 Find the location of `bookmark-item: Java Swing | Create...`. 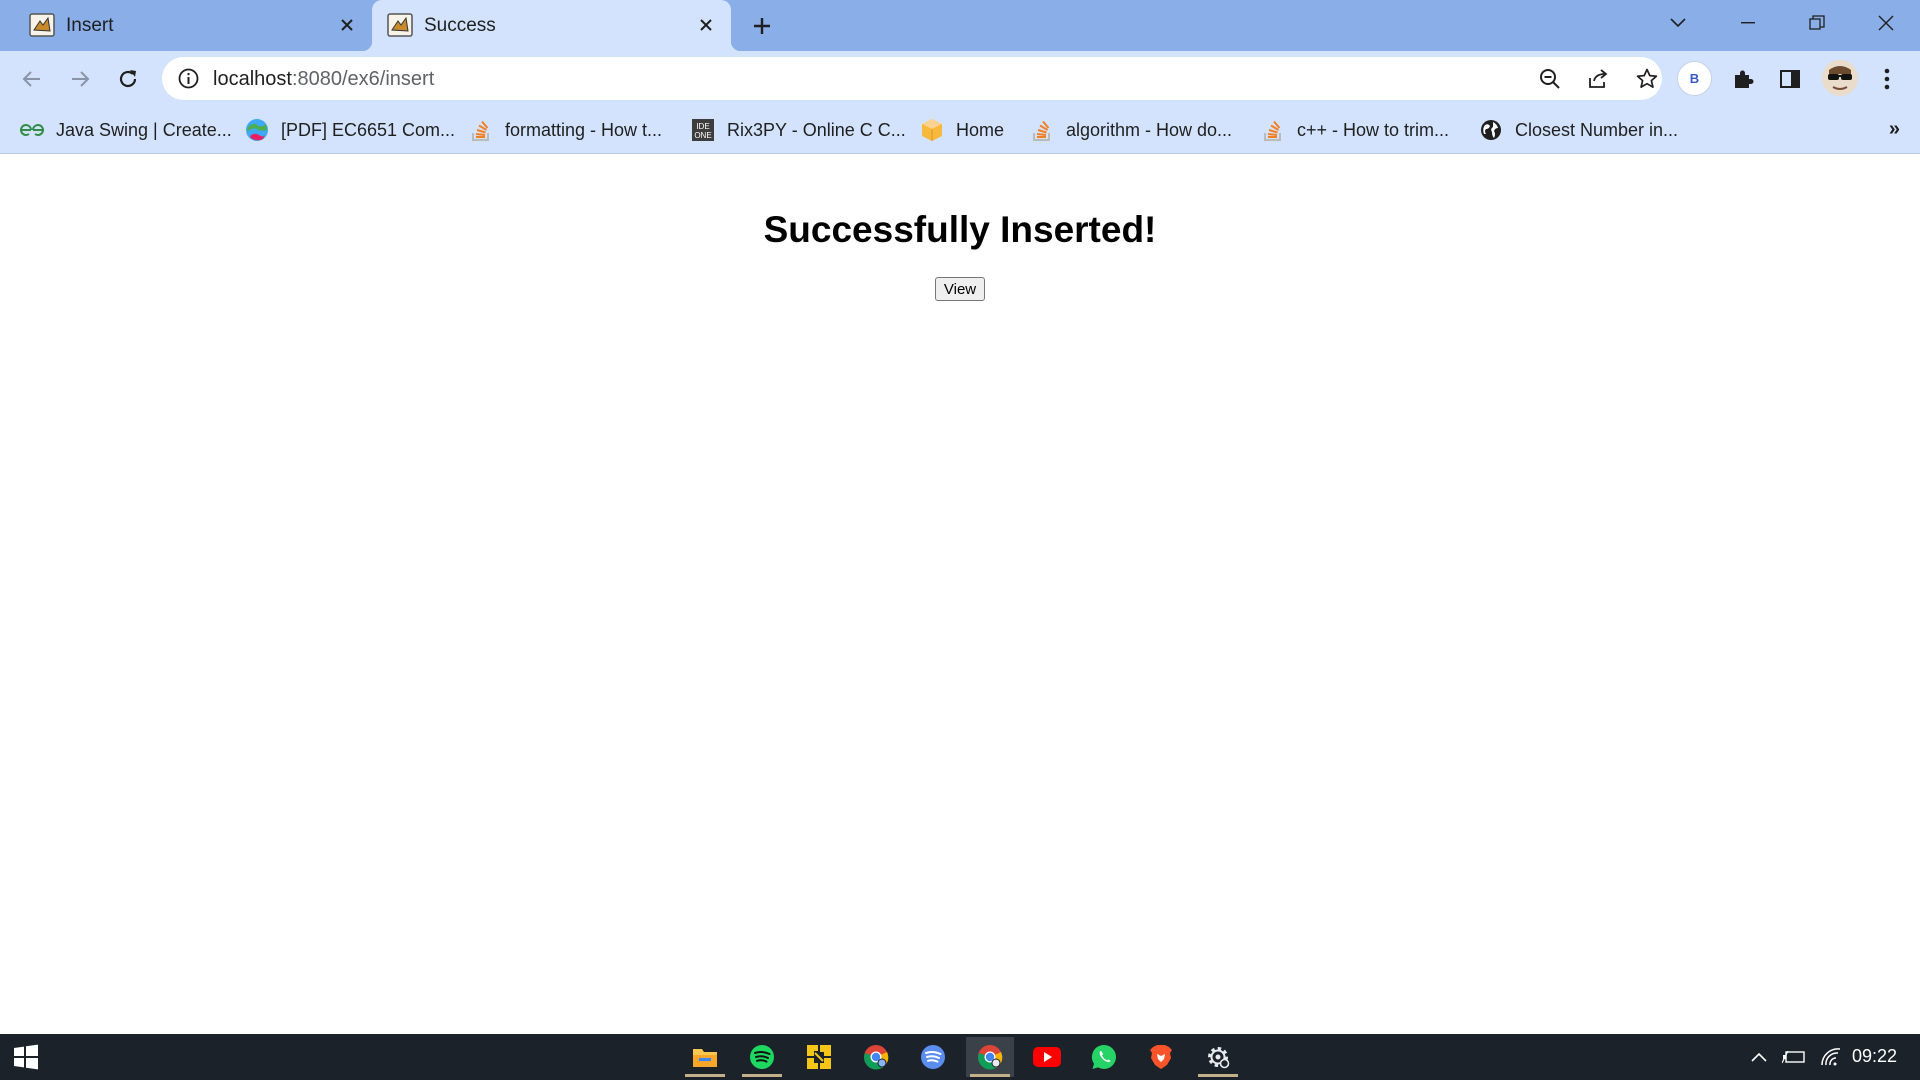

bookmark-item: Java Swing | Create... is located at coordinates (126, 130).